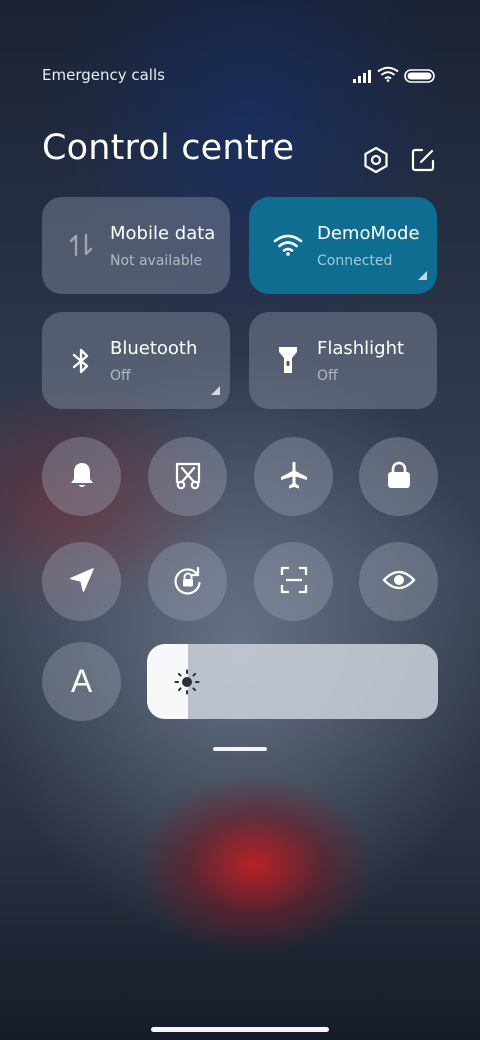  Describe the element at coordinates (154, 348) in the screenshot. I see `tile-label-bluetooth: Bluetooth` at that location.